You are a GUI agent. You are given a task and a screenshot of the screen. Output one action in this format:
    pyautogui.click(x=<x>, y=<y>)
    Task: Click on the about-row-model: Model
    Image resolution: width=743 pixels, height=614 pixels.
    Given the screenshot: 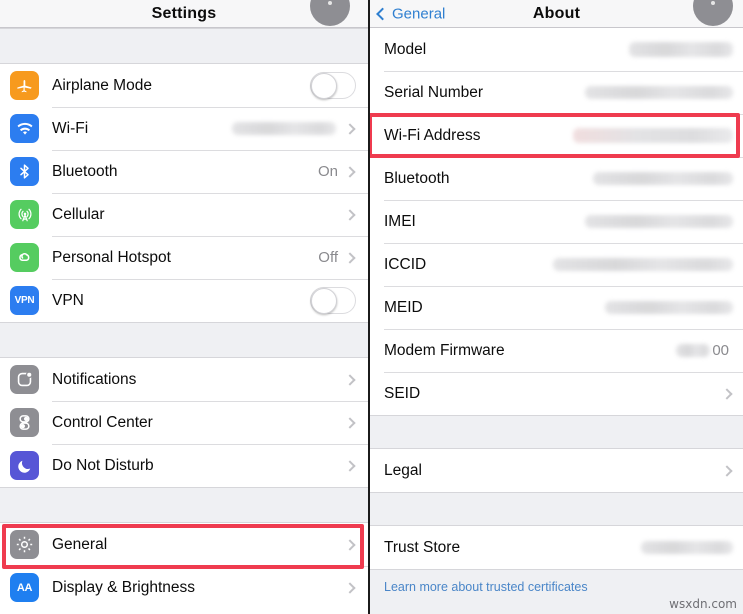 What is the action you would take?
    pyautogui.click(x=556, y=49)
    